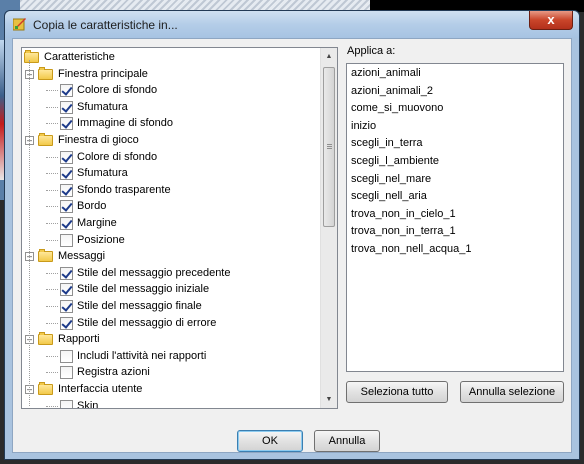 The height and width of the screenshot is (464, 584). I want to click on list-item: azioni_animali_2, so click(392, 91).